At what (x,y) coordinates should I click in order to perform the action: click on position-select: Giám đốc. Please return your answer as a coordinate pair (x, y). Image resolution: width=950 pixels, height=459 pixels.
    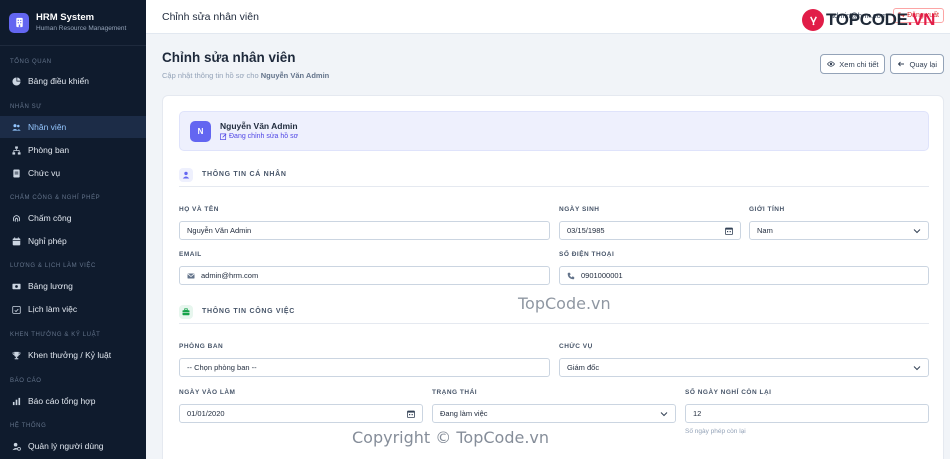
    Looking at the image, I should click on (744, 367).